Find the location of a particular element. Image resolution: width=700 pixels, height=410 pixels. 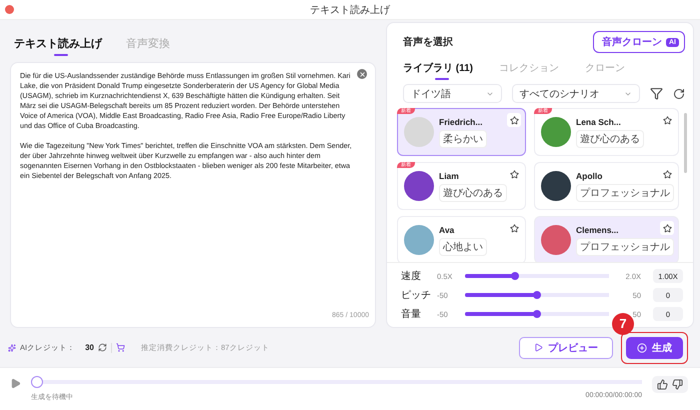

voice-card: Apollo プロフェッショナル is located at coordinates (606, 186).